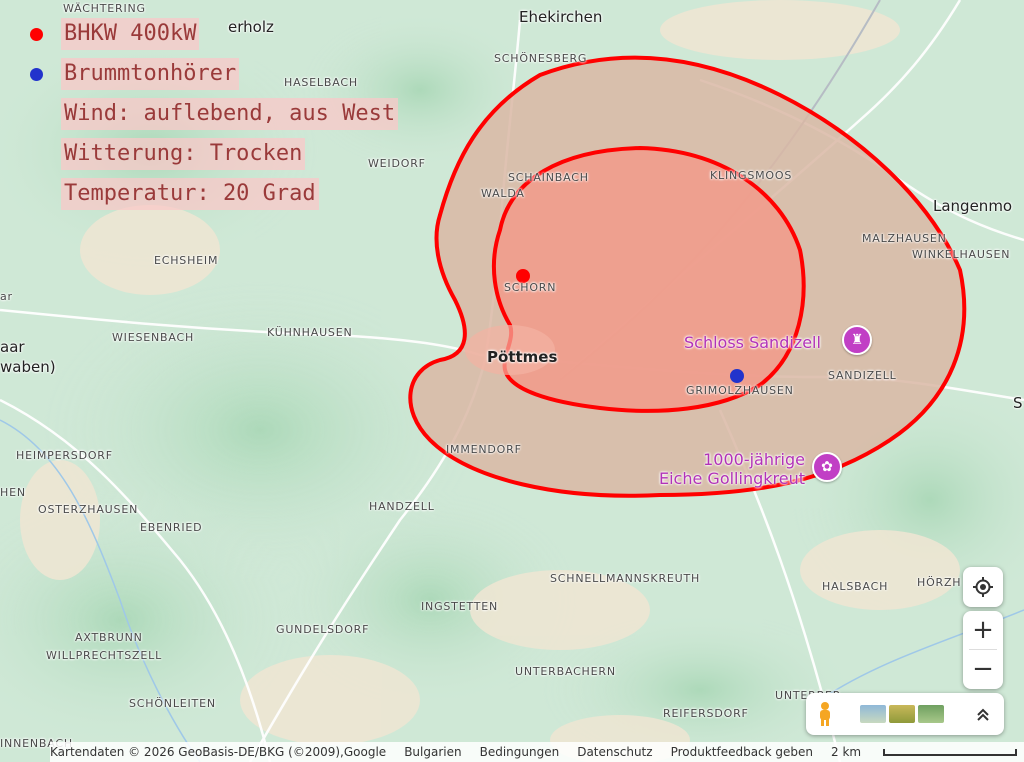  I want to click on place-reifersdorf: REIFERSDORF, so click(706, 713).